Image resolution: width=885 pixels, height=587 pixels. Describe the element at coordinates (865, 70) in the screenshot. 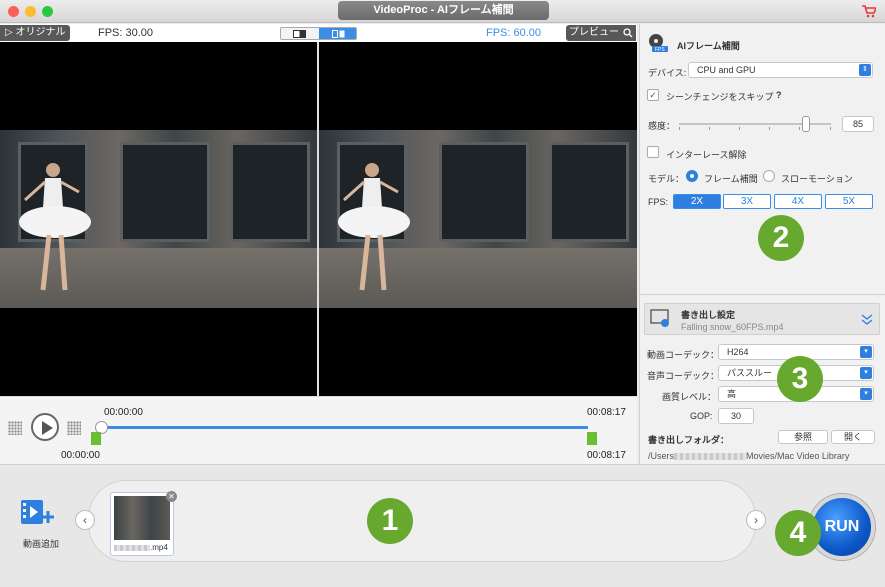

I see `chevron-updown-icon: ⇕` at that location.